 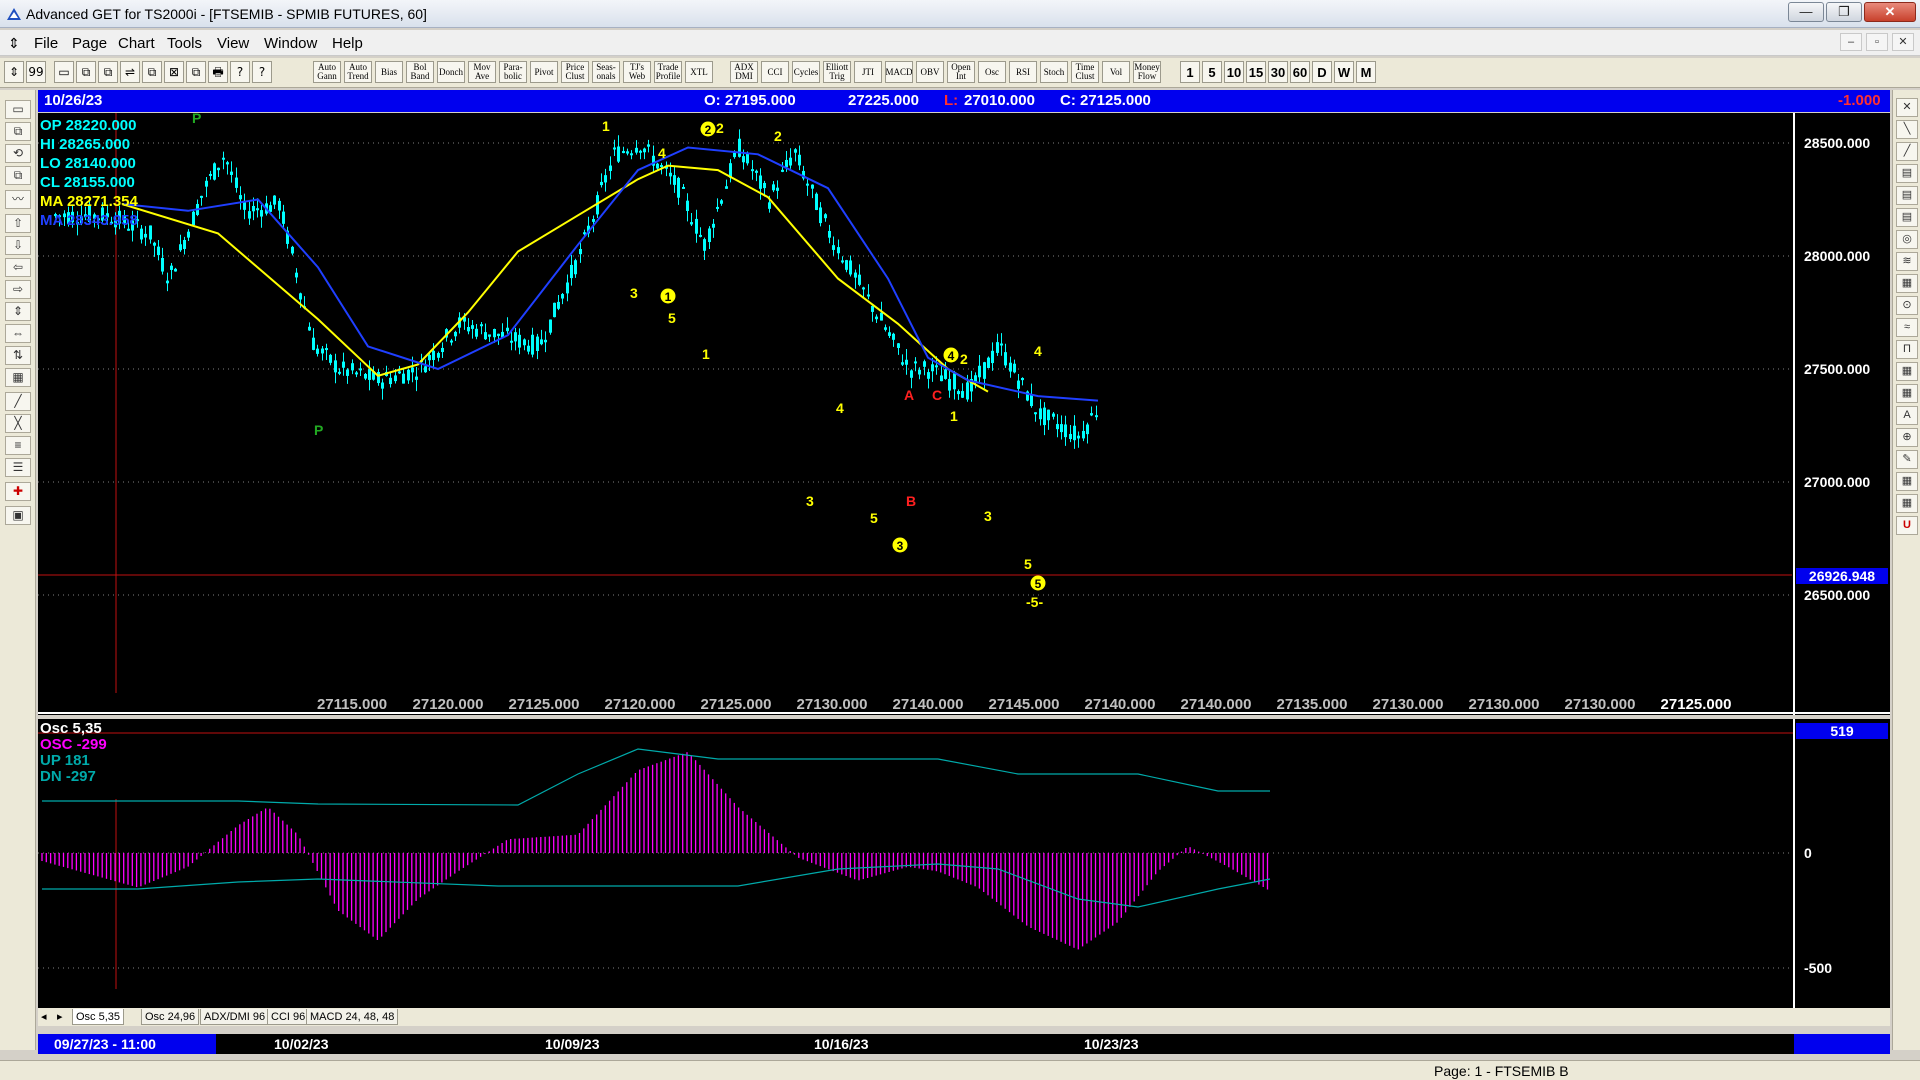 I want to click on left-tool-10-icon: ⇔, so click(x=18, y=333).